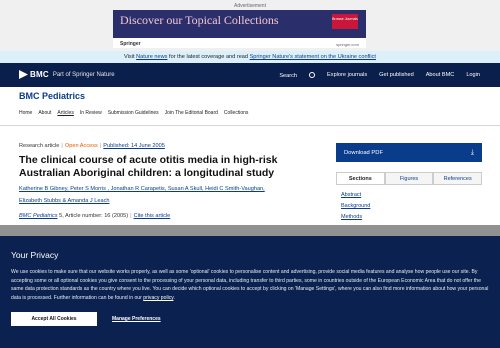  What do you see at coordinates (39, 74) in the screenshot?
I see `logo-text: BMC` at bounding box center [39, 74].